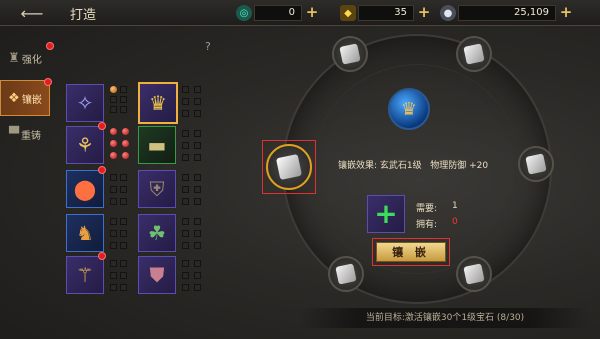 This screenshot has width=600, height=339. Describe the element at coordinates (208, 46) in the screenshot. I see `help-icon: ?` at that location.